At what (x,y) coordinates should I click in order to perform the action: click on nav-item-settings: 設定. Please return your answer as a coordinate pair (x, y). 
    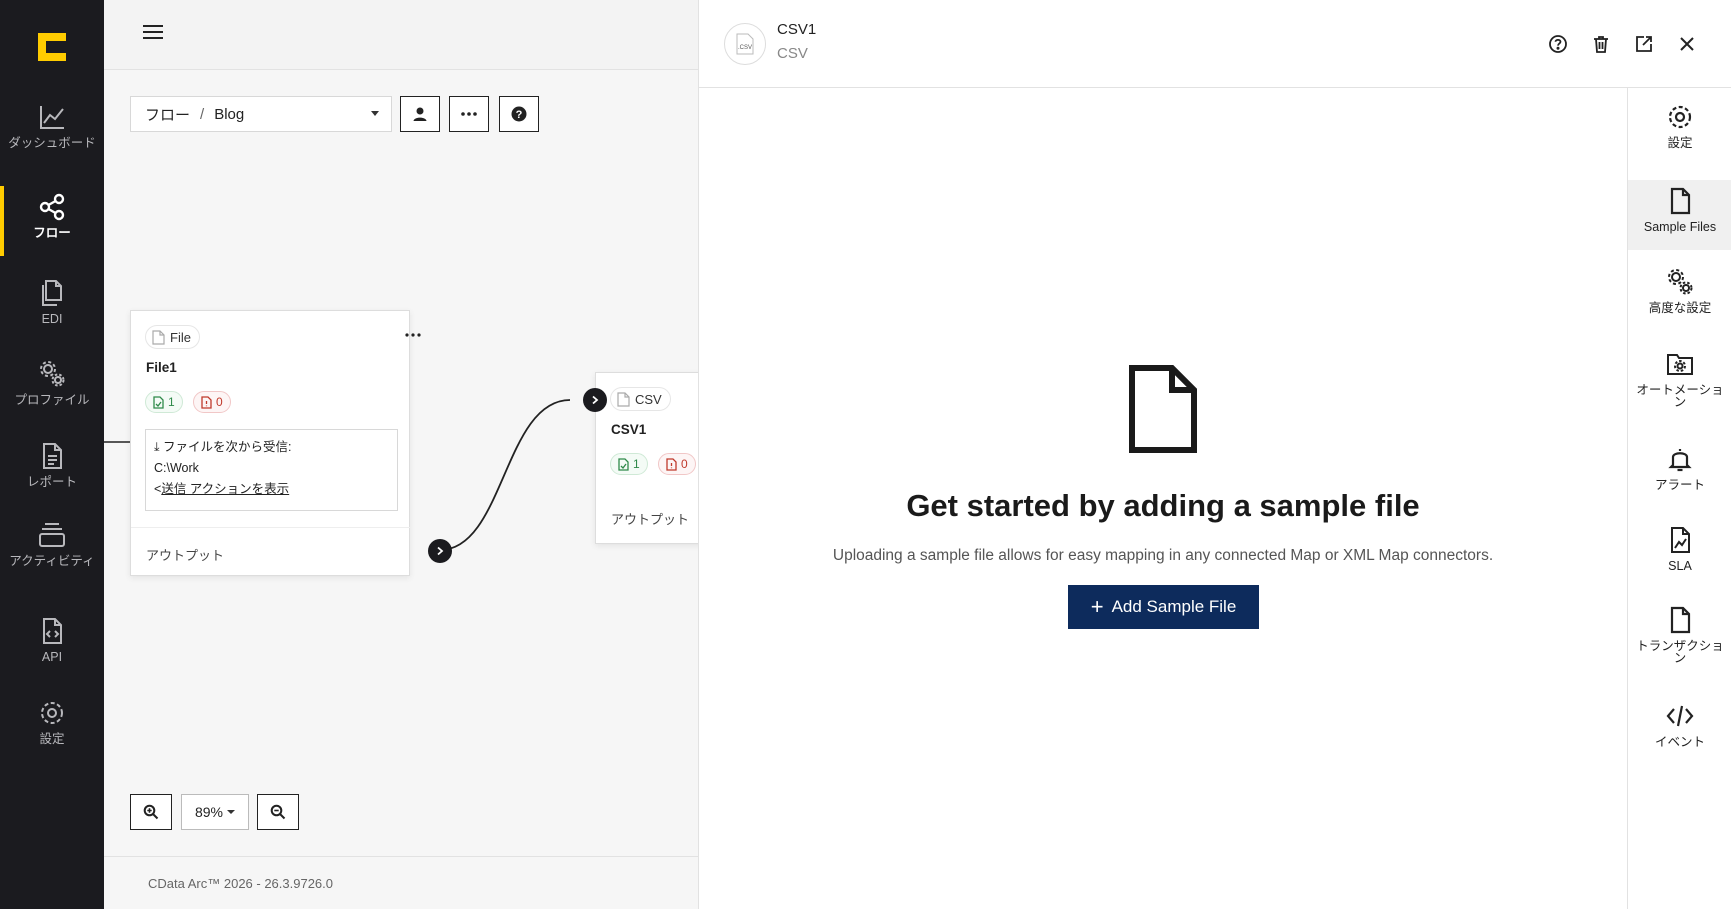
    Looking at the image, I should click on (52, 732).